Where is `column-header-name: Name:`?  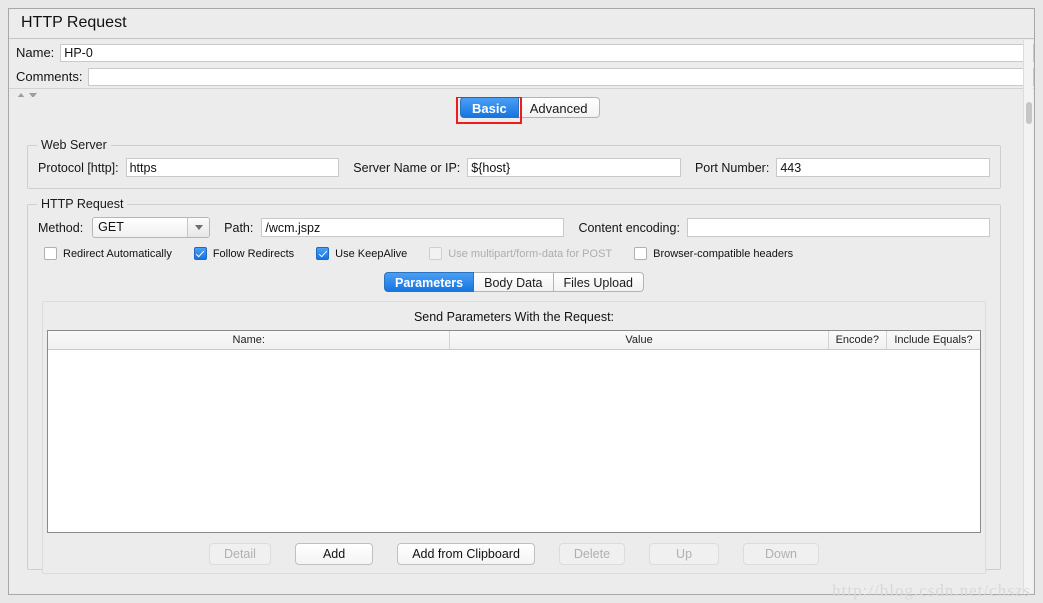
column-header-name: Name: is located at coordinates (249, 340).